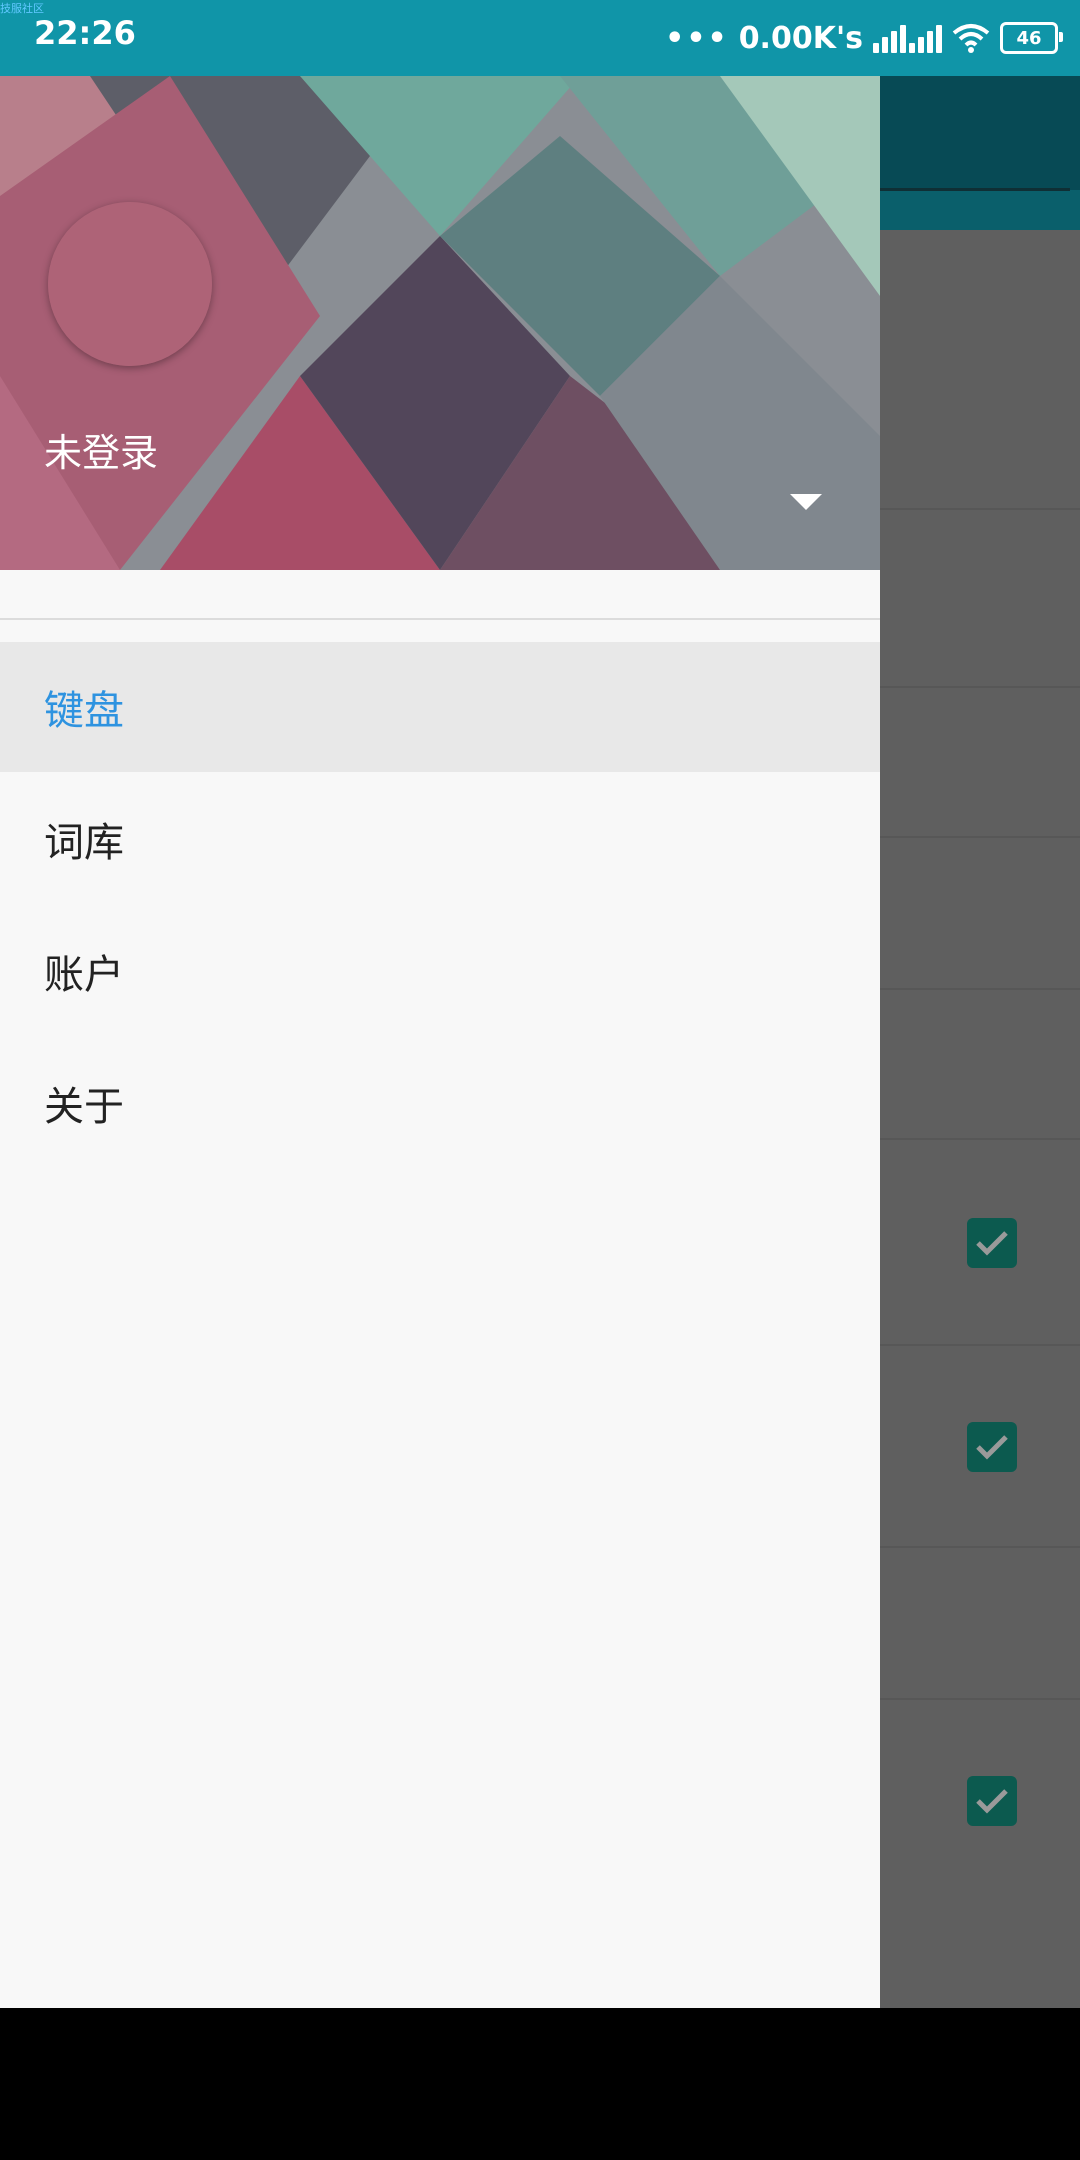 This screenshot has height=2160, width=1080. Describe the element at coordinates (971, 38) in the screenshot. I see `wifi-icon` at that location.